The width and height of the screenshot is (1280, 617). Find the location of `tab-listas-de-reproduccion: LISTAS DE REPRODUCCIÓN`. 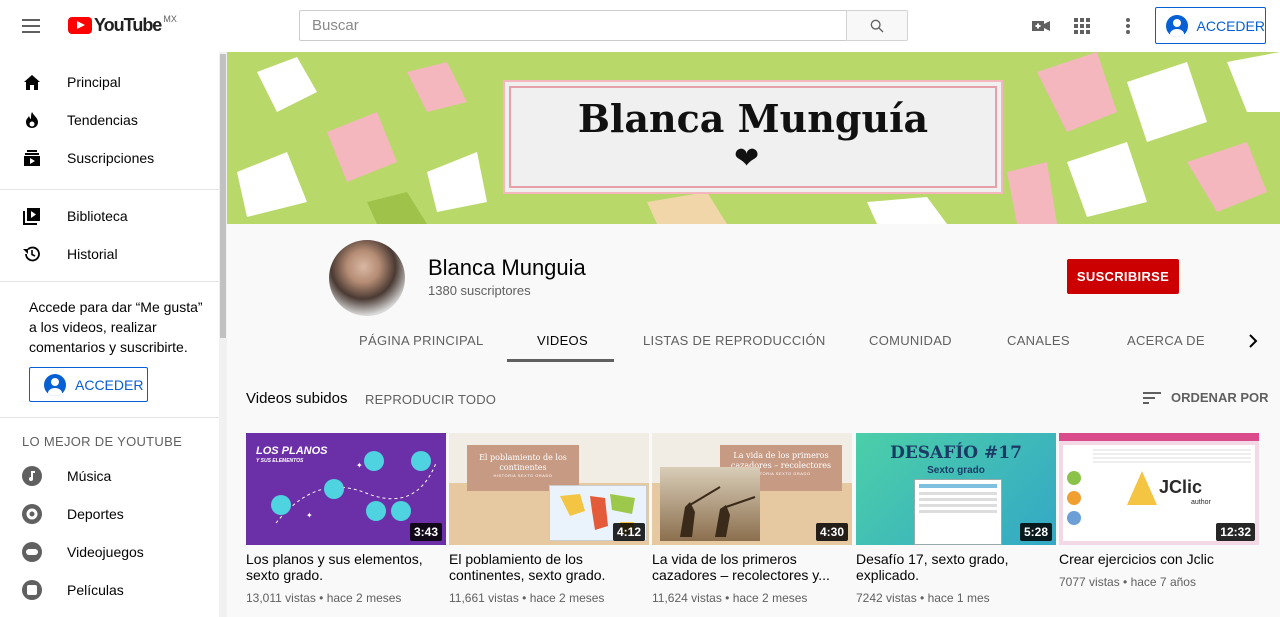

tab-listas-de-reproduccion: LISTAS DE REPRODUCCIÓN is located at coordinates (734, 340).